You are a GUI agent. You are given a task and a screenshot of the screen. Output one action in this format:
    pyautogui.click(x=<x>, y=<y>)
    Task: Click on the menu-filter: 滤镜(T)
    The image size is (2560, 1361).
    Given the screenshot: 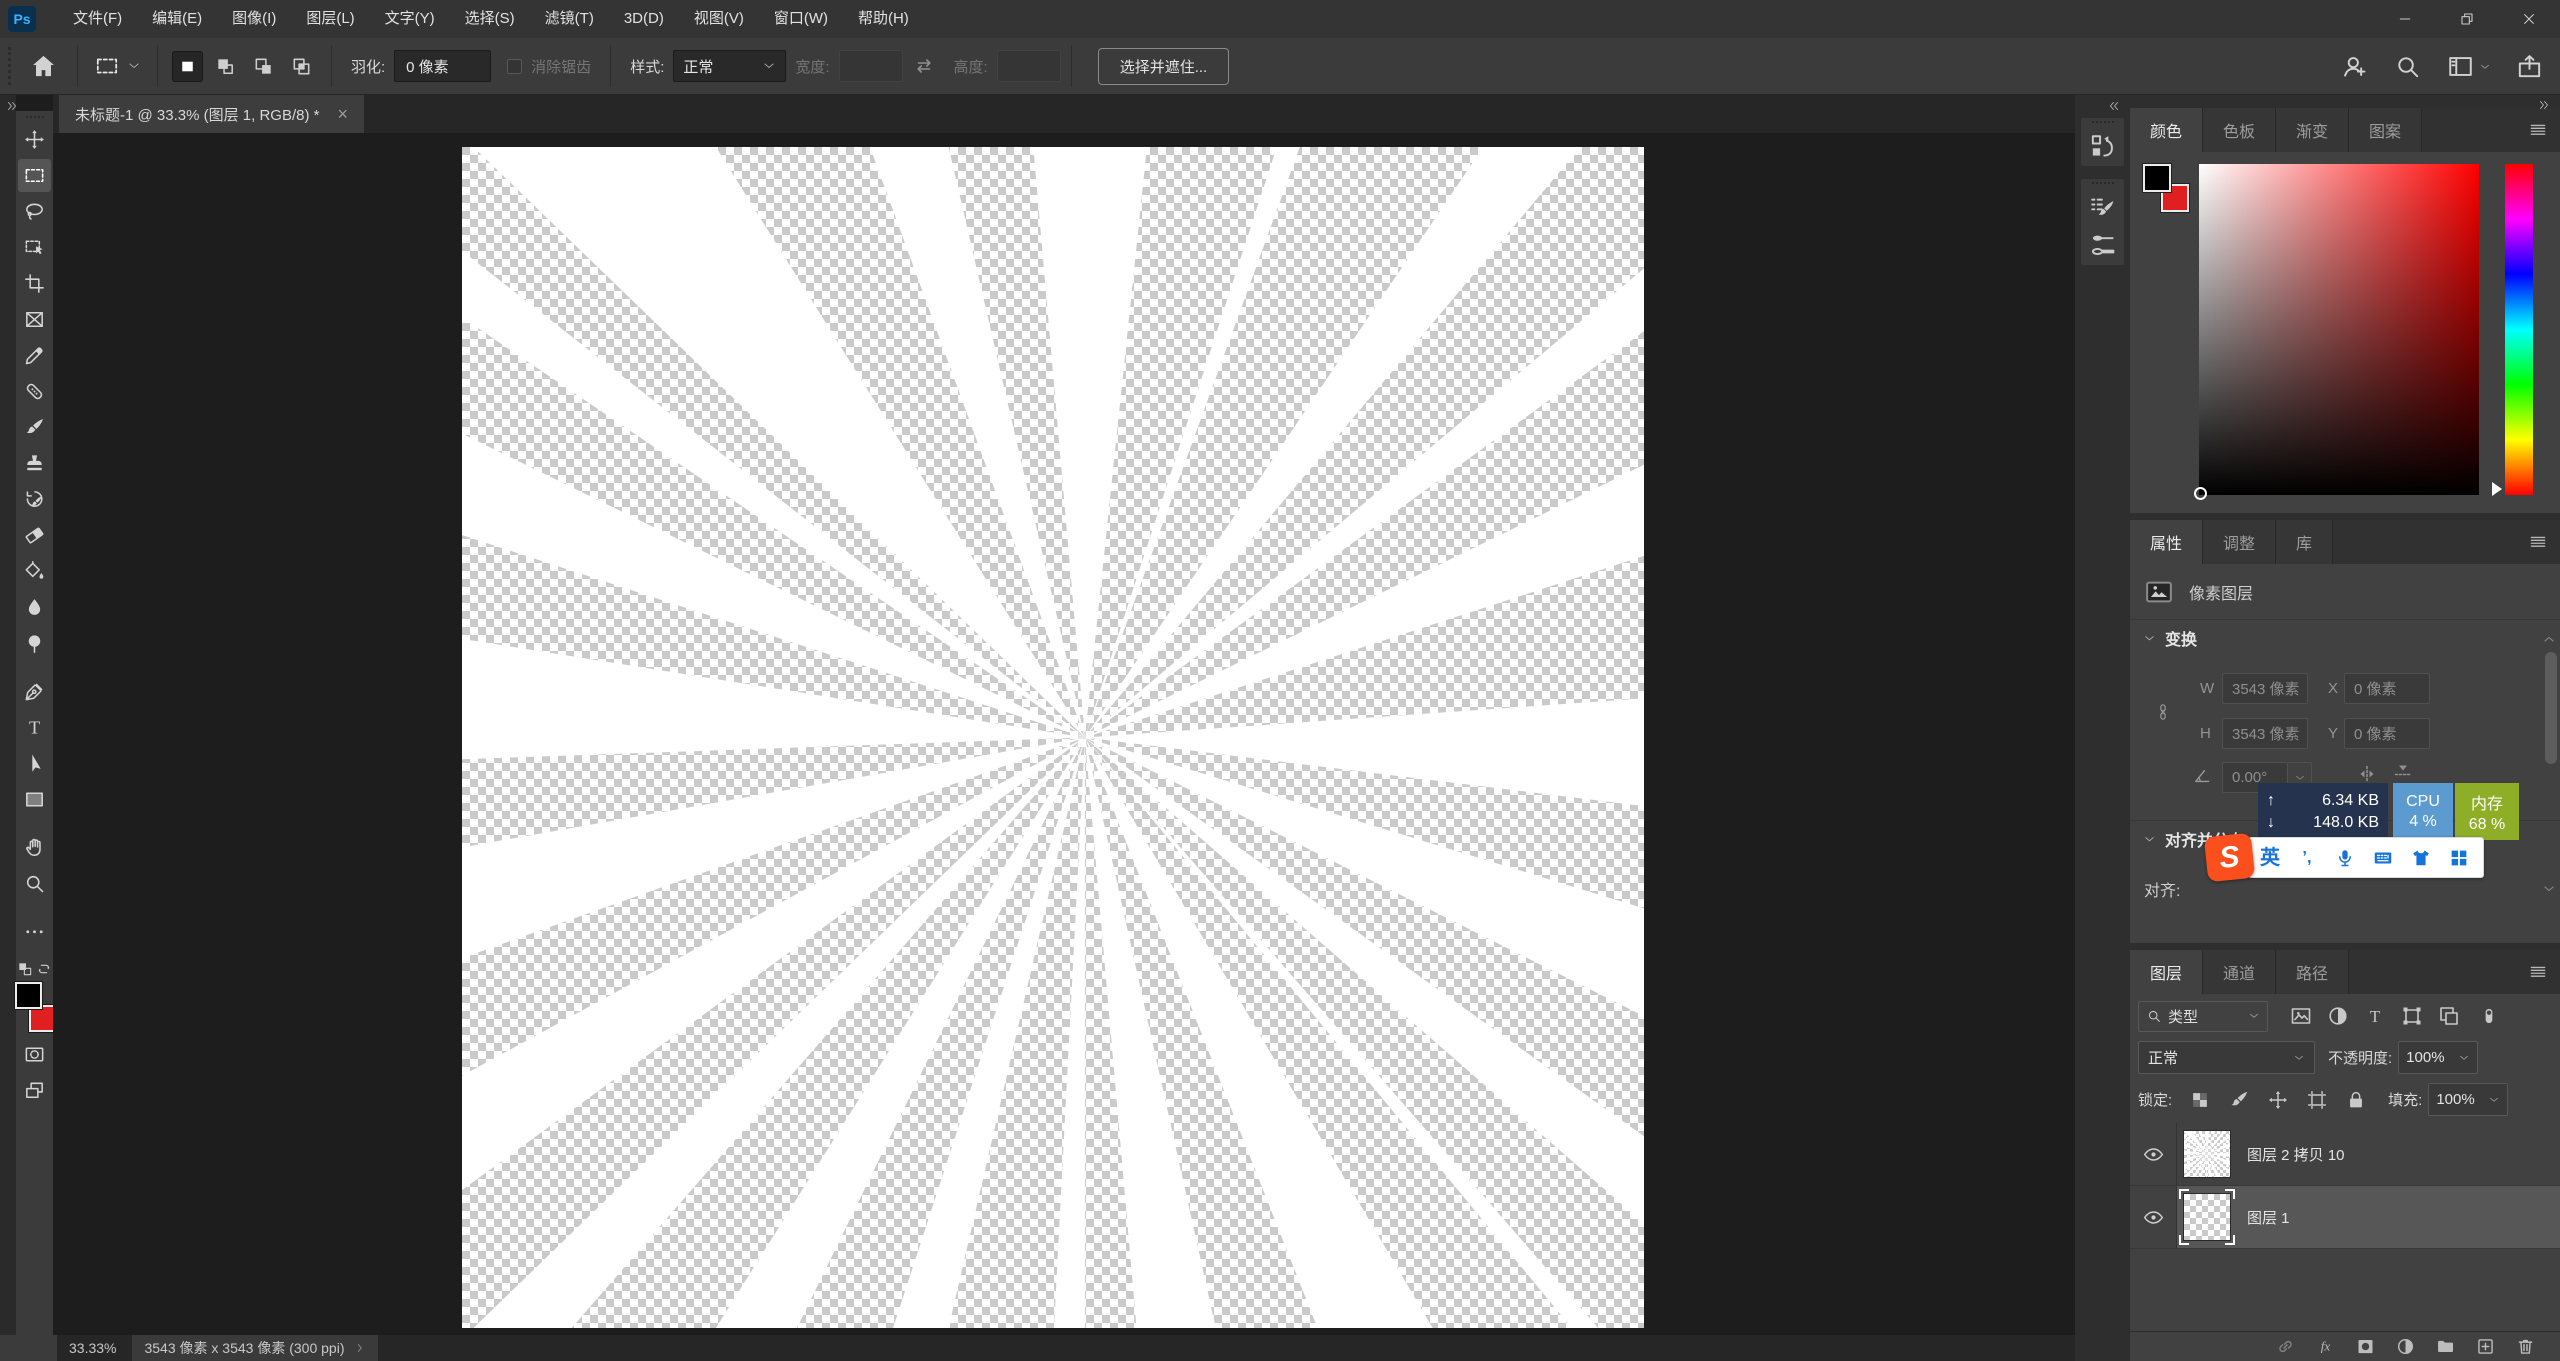 What is the action you would take?
    pyautogui.click(x=569, y=19)
    